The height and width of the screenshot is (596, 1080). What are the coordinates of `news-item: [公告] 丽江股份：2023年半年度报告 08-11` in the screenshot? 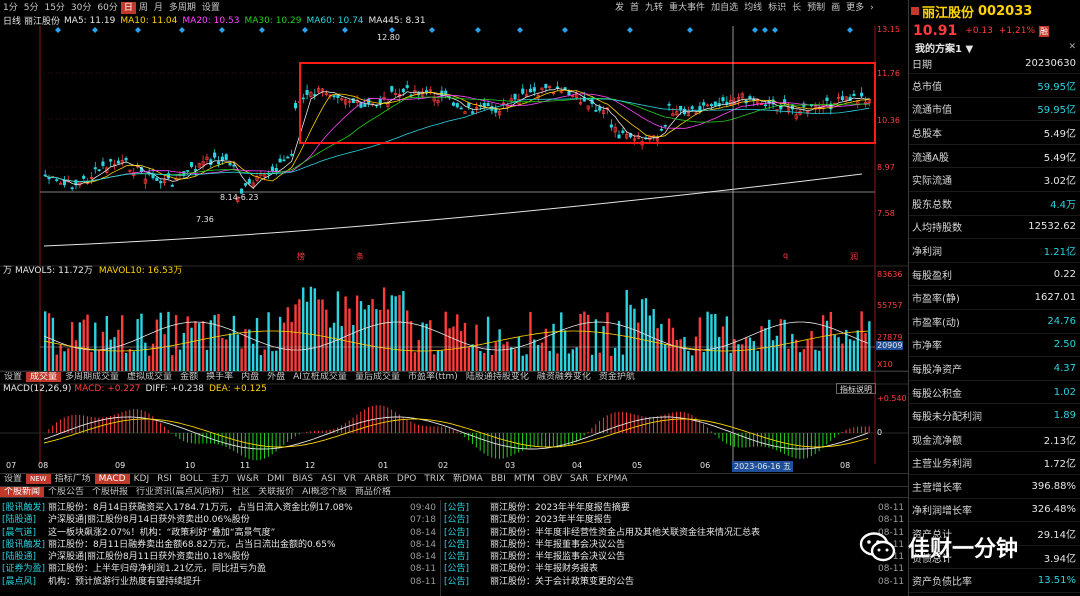 It's located at (675, 520).